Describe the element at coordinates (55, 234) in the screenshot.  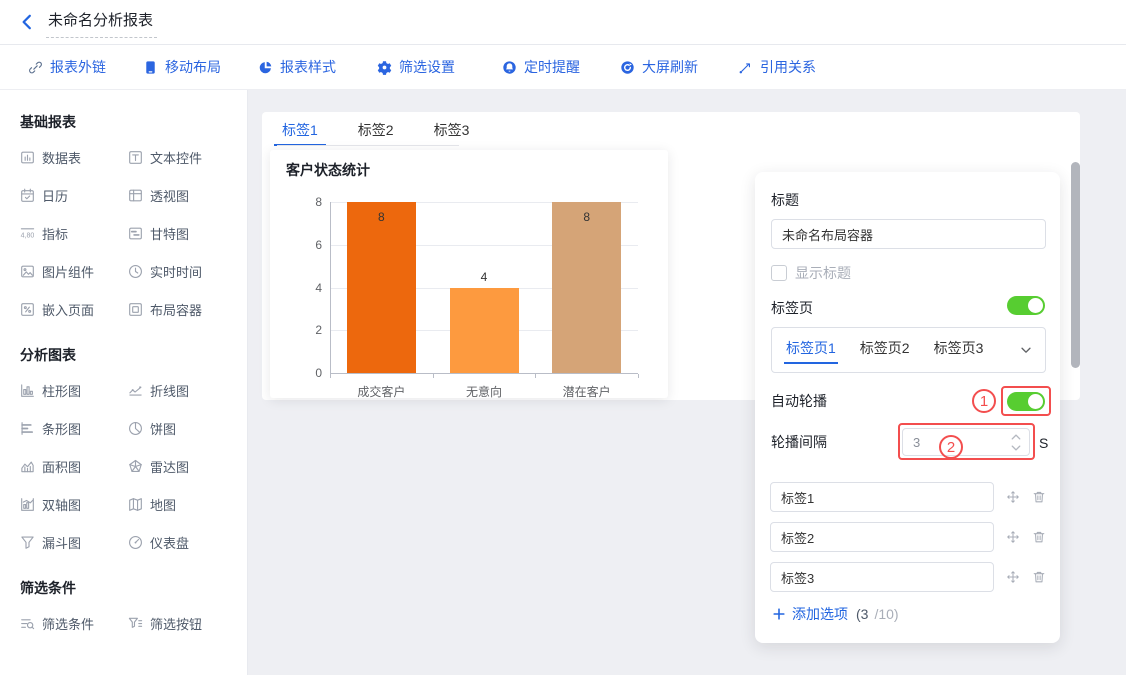
I see `sidebar-item-label: 指标` at that location.